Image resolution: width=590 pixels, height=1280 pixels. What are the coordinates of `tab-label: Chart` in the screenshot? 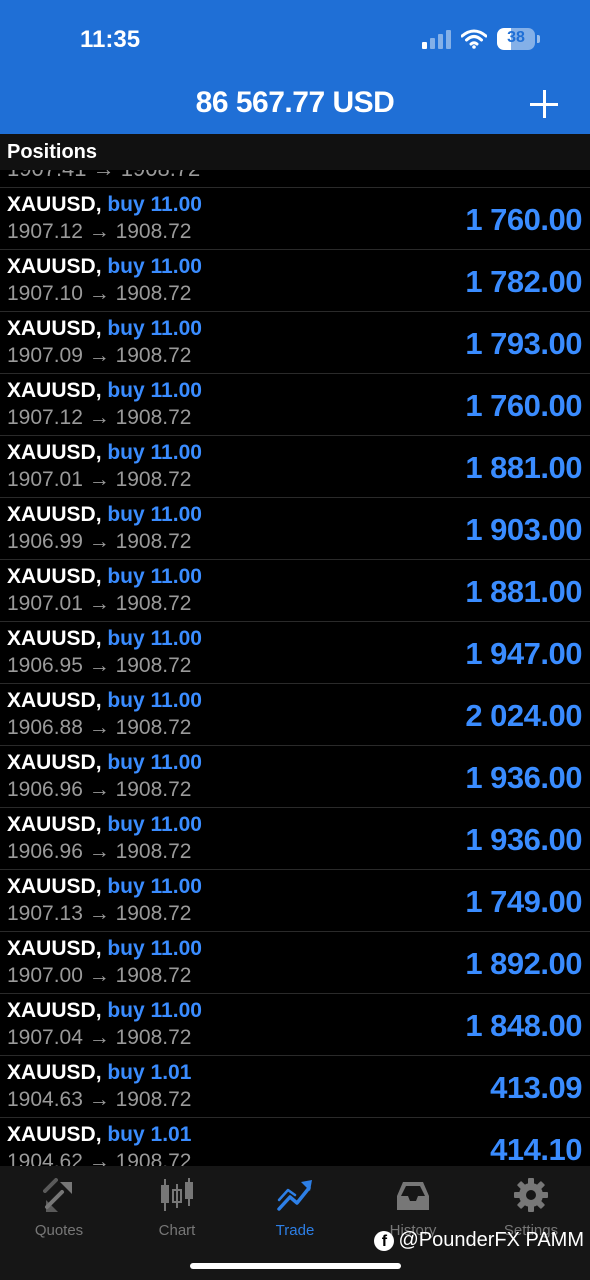 It's located at (177, 1230).